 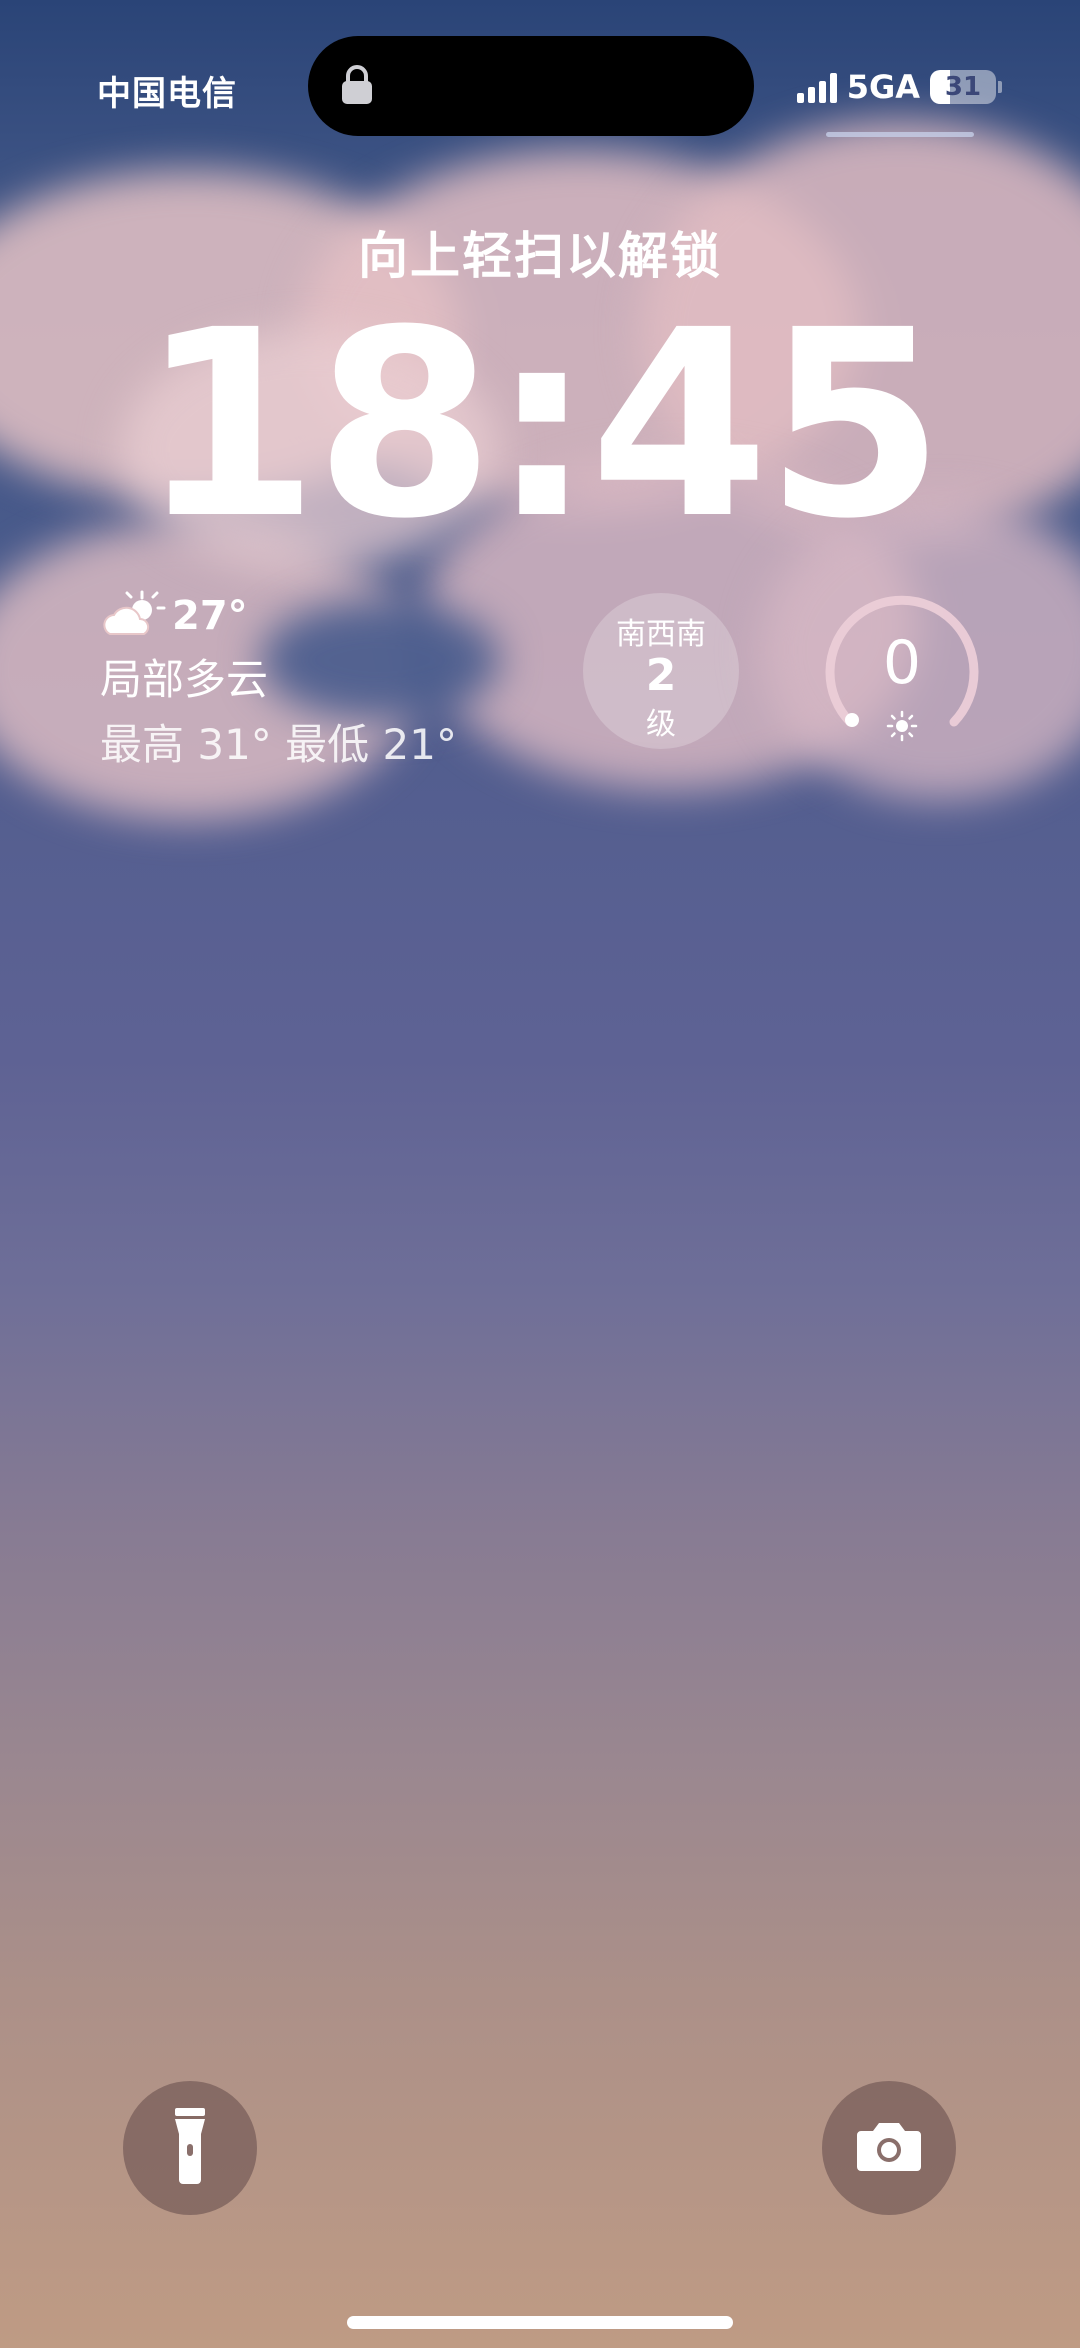 I want to click on partly-cloudy-icon, so click(x=134, y=616).